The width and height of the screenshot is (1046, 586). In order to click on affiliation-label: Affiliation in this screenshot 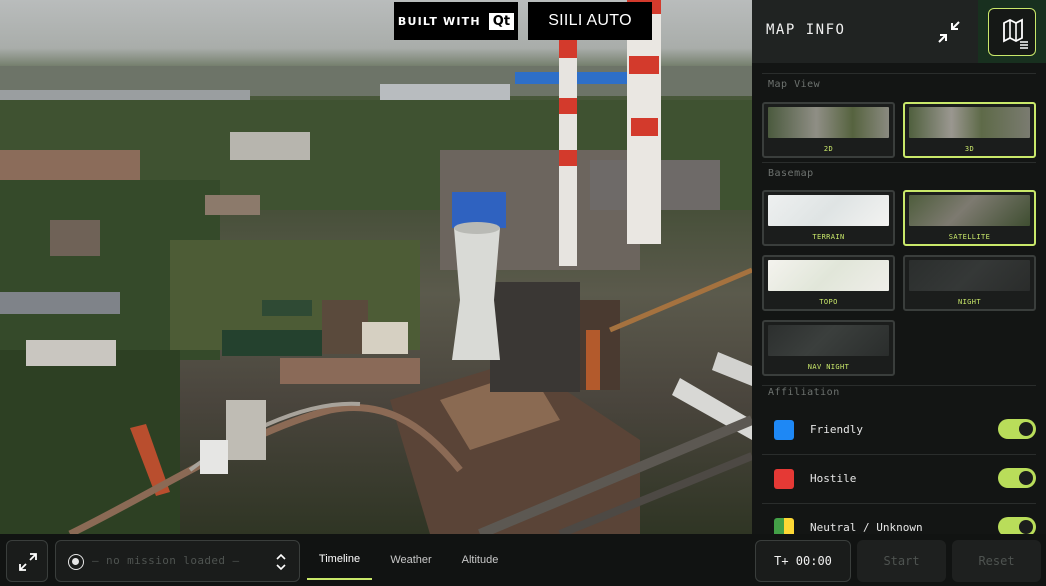, I will do `click(804, 392)`.